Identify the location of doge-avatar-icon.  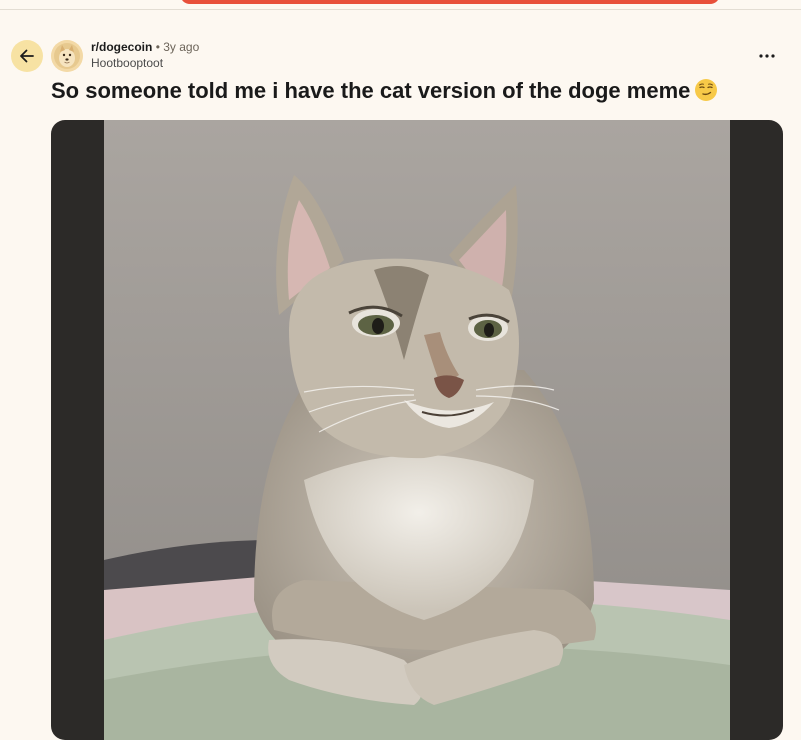
(67, 56).